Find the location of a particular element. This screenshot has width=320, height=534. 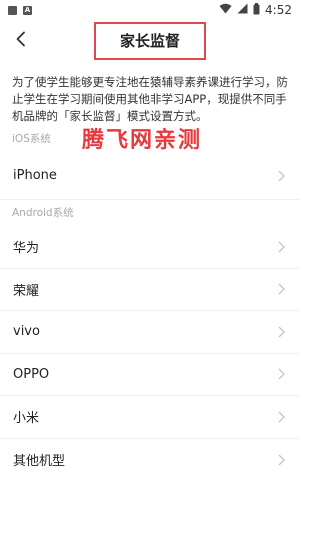

back-button is located at coordinates (21, 41).